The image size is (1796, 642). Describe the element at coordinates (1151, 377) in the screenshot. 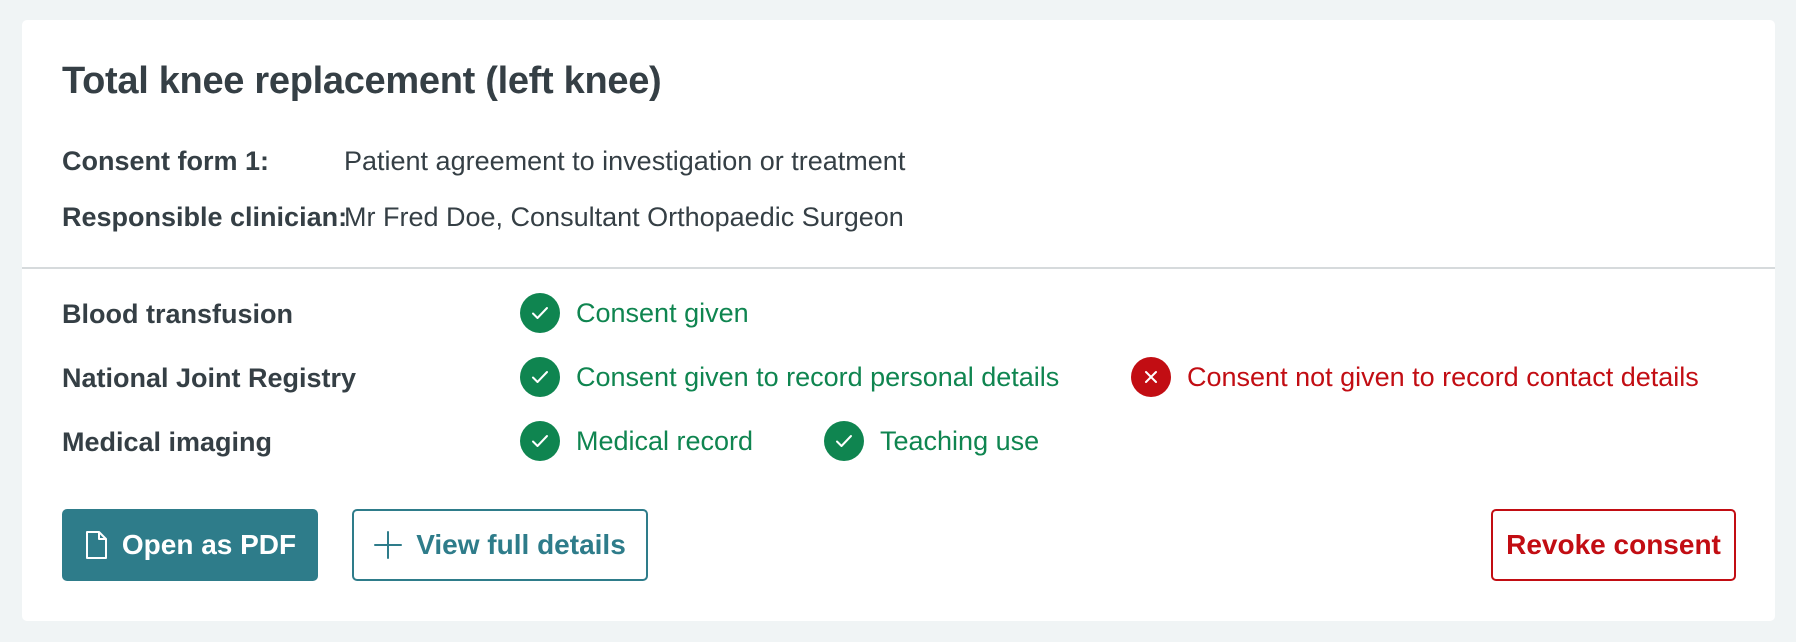

I see `cross-icon` at that location.